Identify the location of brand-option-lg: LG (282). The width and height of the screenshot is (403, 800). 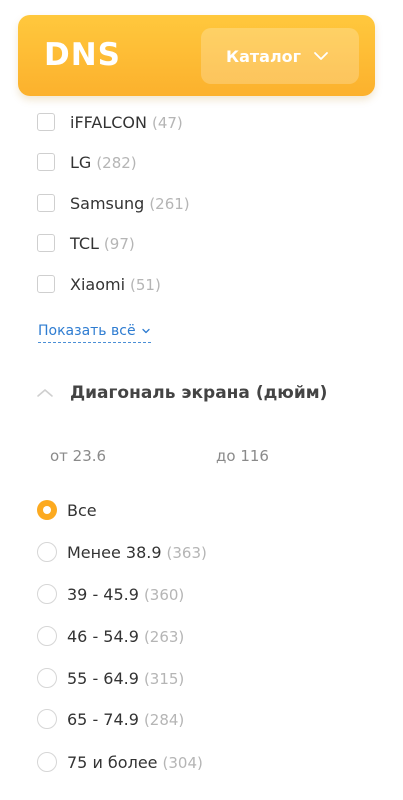
(87, 162).